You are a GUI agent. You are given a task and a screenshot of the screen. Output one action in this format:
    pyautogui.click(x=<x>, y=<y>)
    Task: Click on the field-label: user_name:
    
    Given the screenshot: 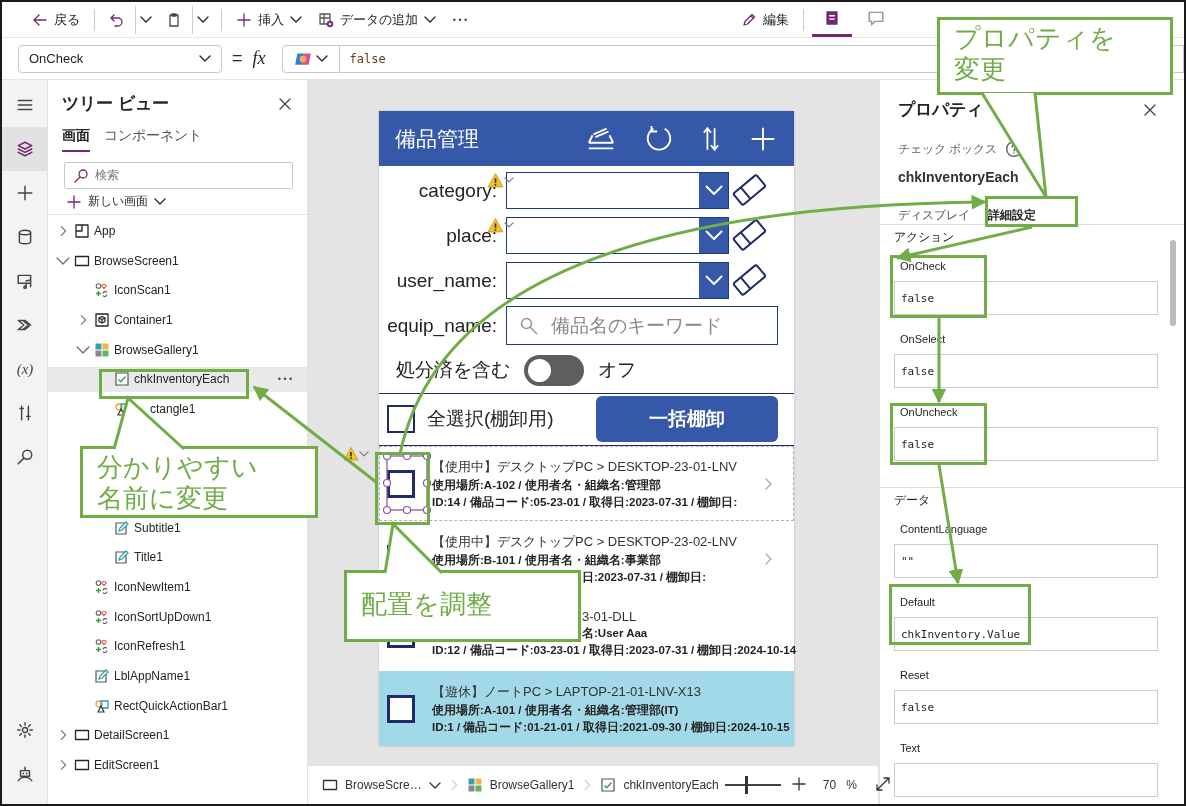 What is the action you would take?
    pyautogui.click(x=446, y=280)
    